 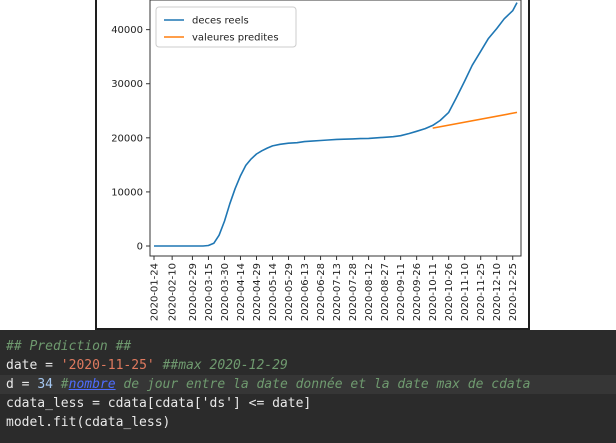 I want to click on x-tick-label: 2020-06-13, so click(x=305, y=292).